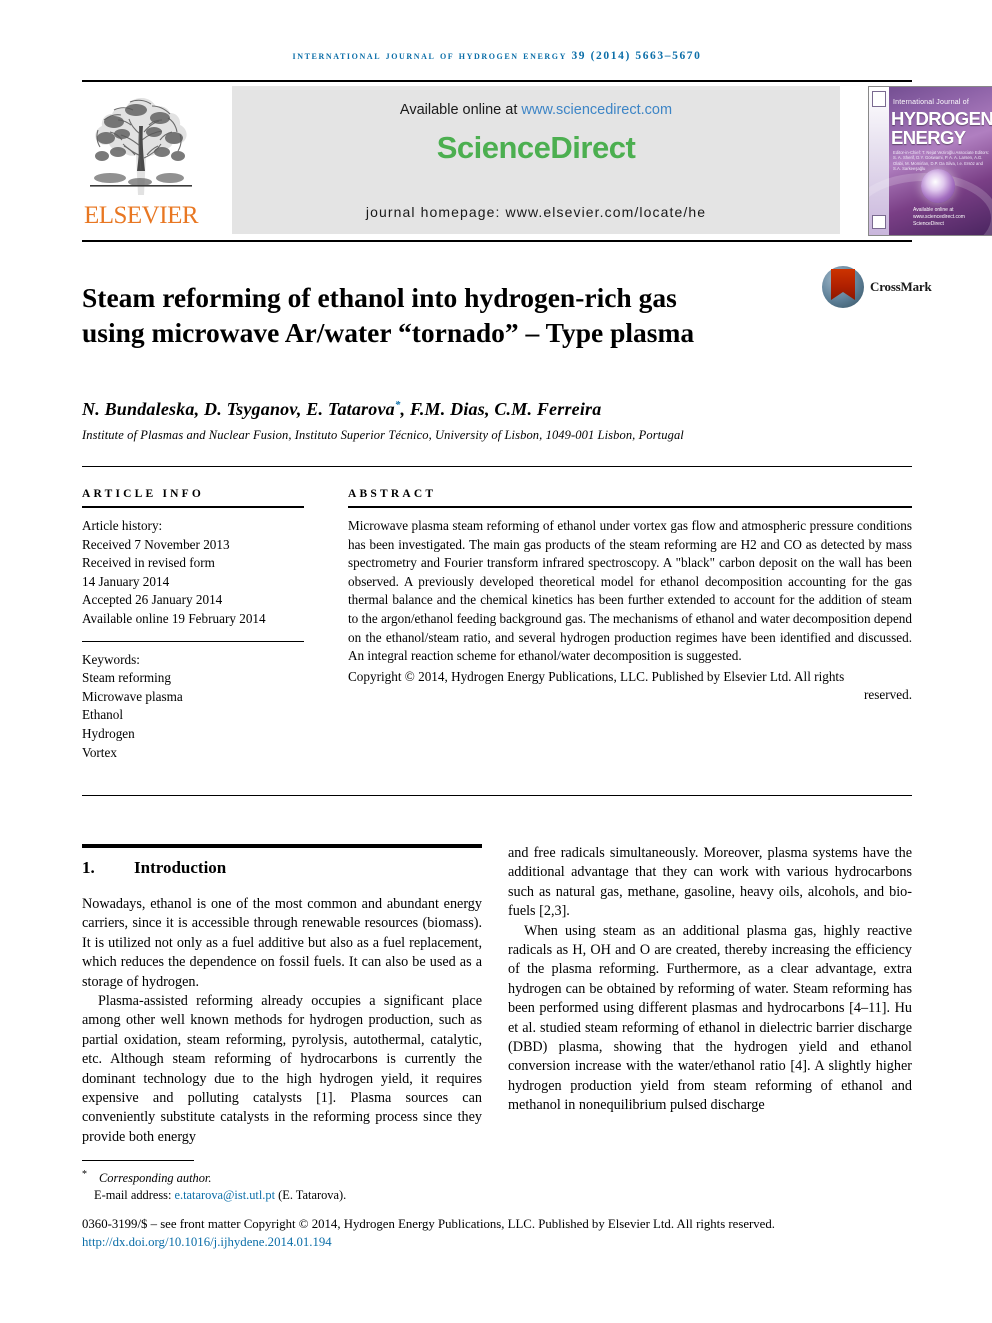  Describe the element at coordinates (497, 795) in the screenshot. I see `abstract-bottom-rule` at that location.